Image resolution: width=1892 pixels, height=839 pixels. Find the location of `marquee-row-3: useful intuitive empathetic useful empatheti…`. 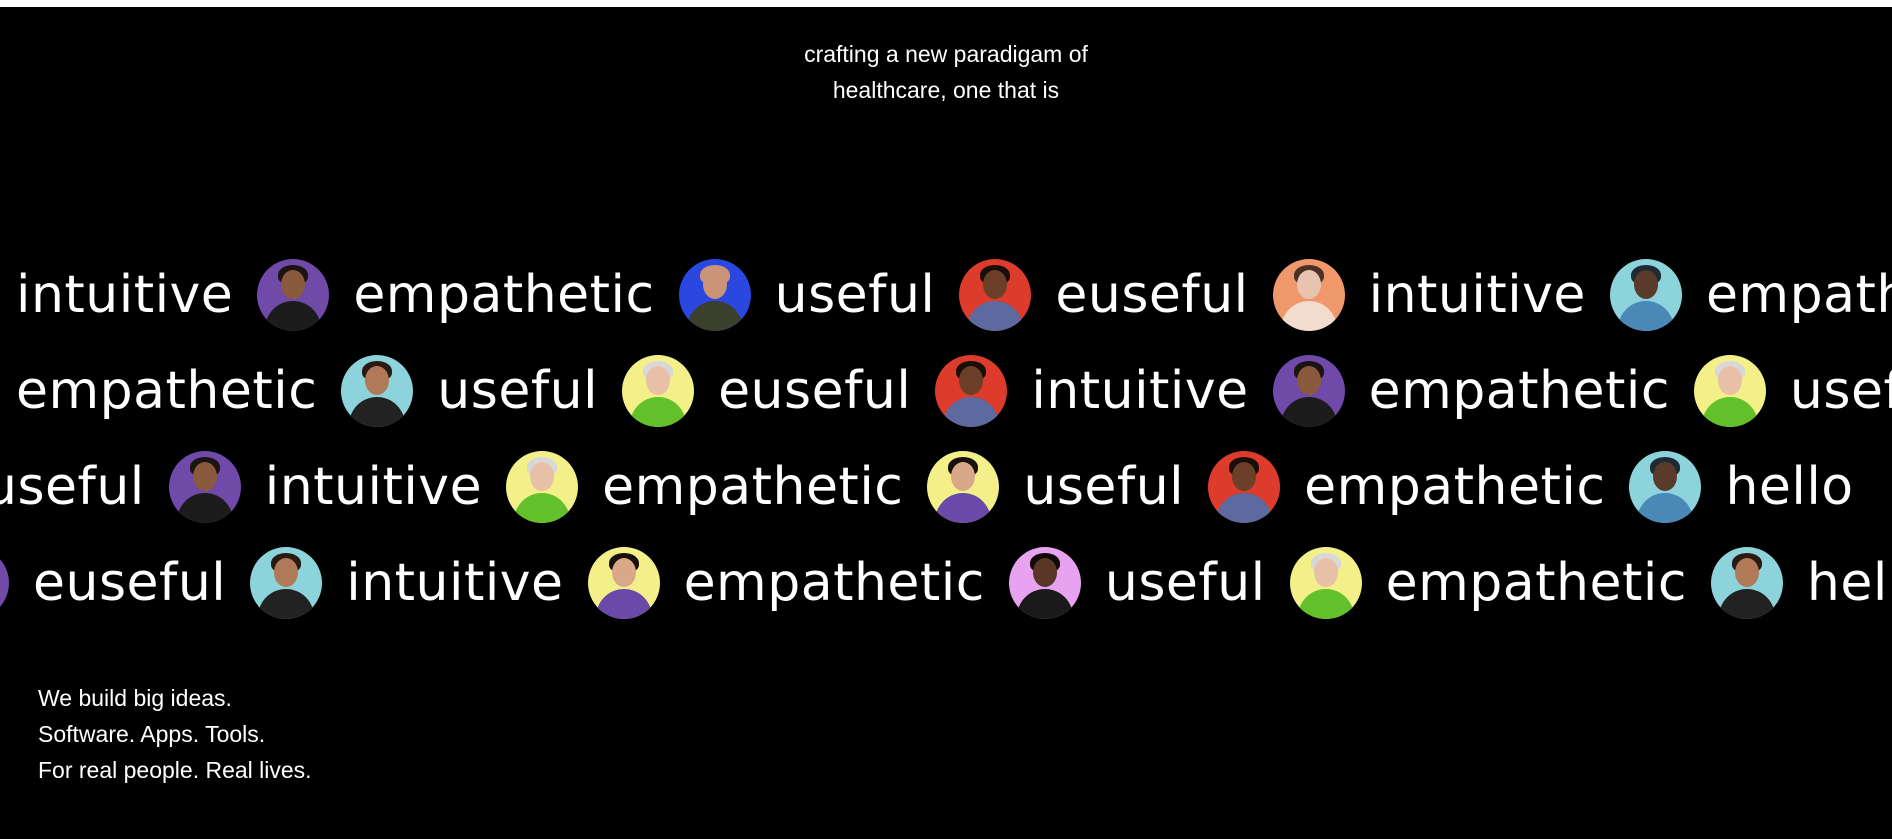

marquee-row-3: useful intuitive empathetic useful empatheti… is located at coordinates (946, 487).